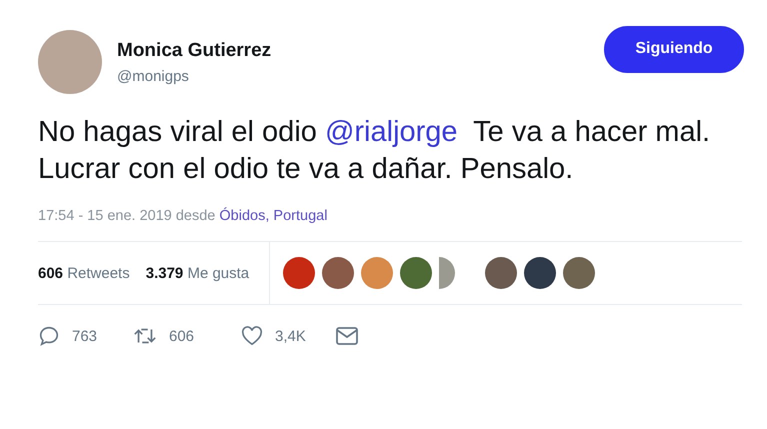 This screenshot has width=767, height=429. I want to click on action-count: 606, so click(181, 336).